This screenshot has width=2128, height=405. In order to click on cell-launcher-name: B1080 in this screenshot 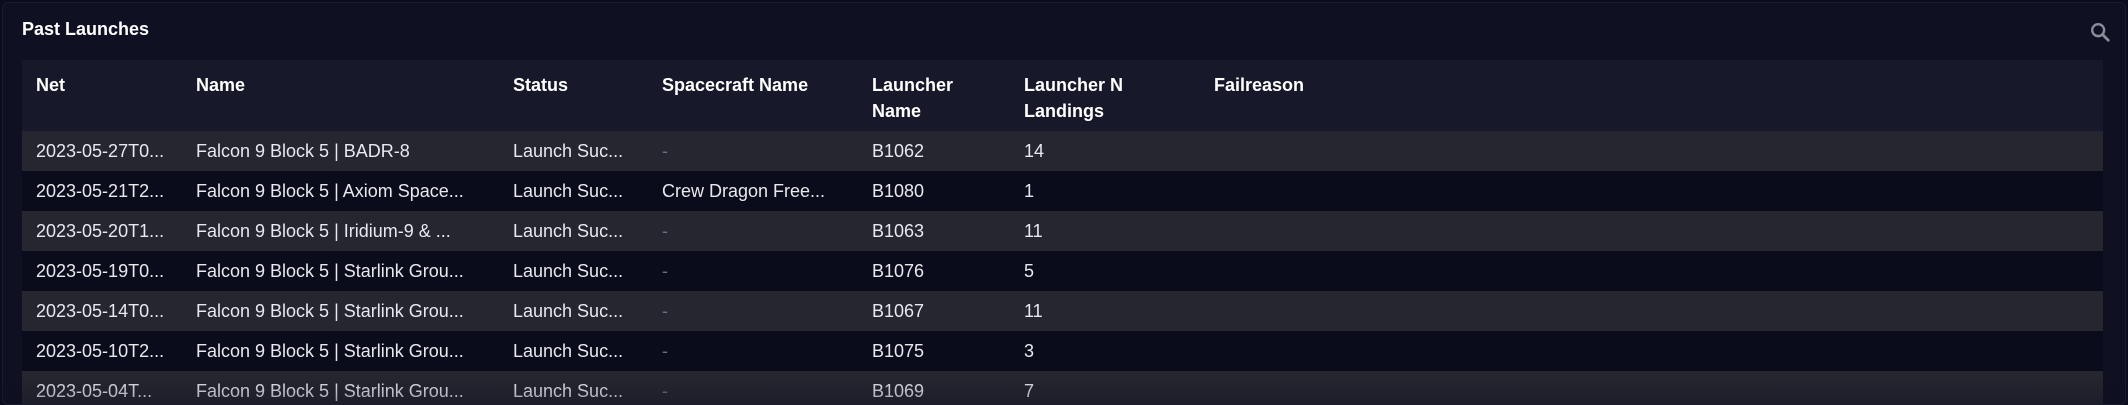, I will do `click(898, 190)`.